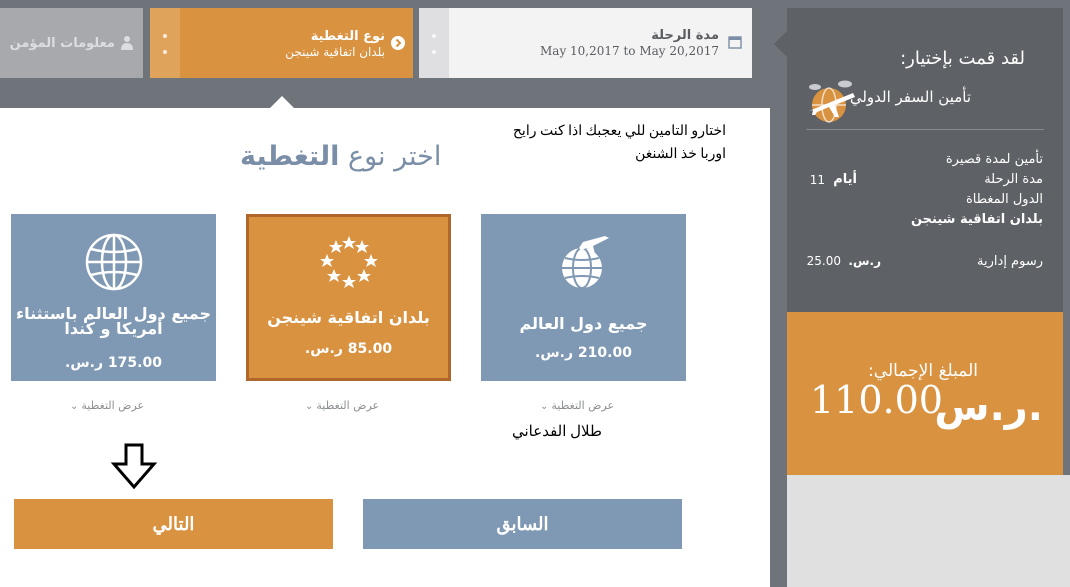  What do you see at coordinates (557, 432) in the screenshot?
I see `signer-name: طلال الفدعاني` at bounding box center [557, 432].